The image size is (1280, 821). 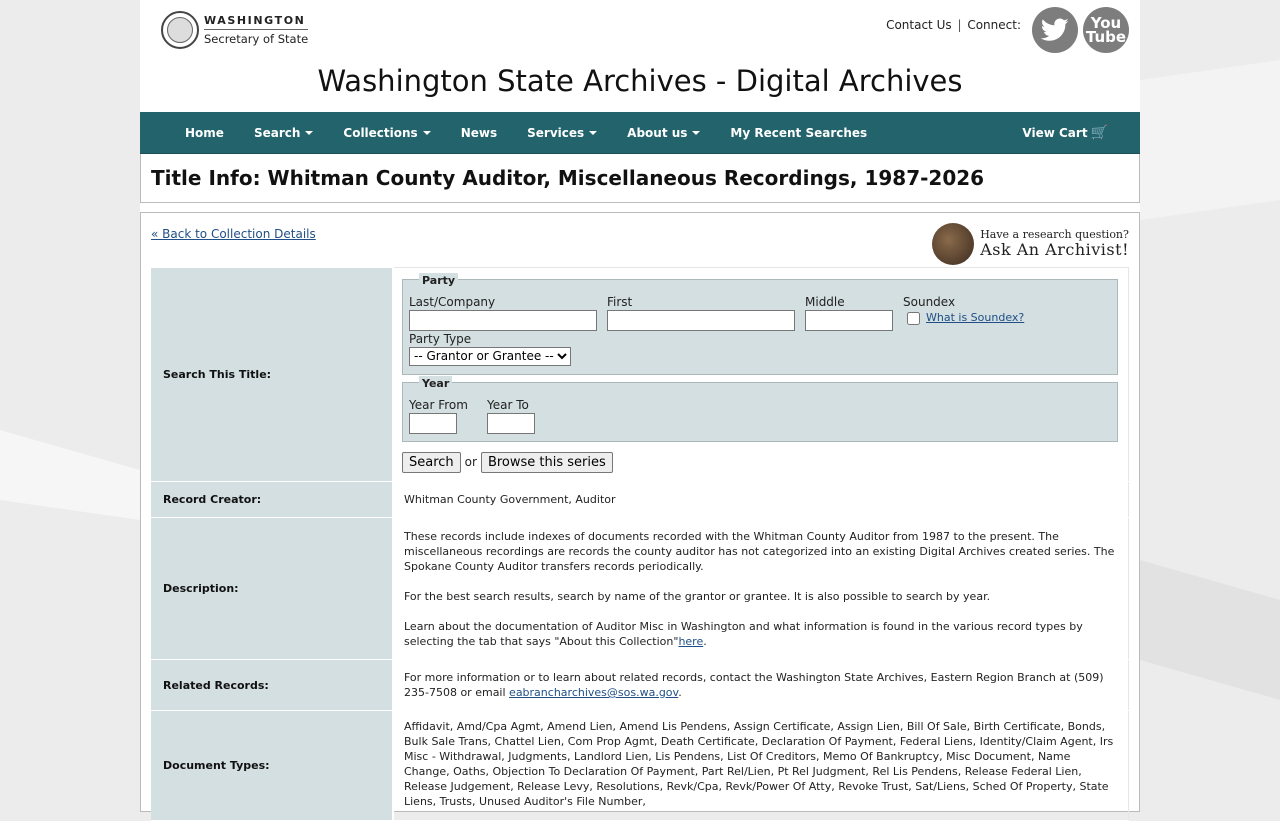 I want to click on nav-about-label: About us, so click(x=657, y=132).